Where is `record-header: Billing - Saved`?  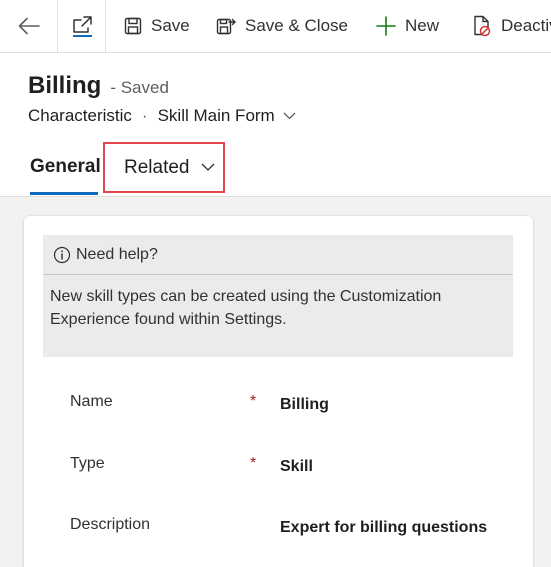 record-header: Billing - Saved is located at coordinates (98, 86).